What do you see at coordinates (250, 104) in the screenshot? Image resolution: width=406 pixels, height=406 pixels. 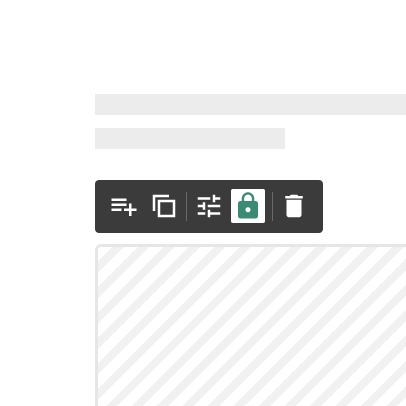 I see `skeleton-text-line` at bounding box center [250, 104].